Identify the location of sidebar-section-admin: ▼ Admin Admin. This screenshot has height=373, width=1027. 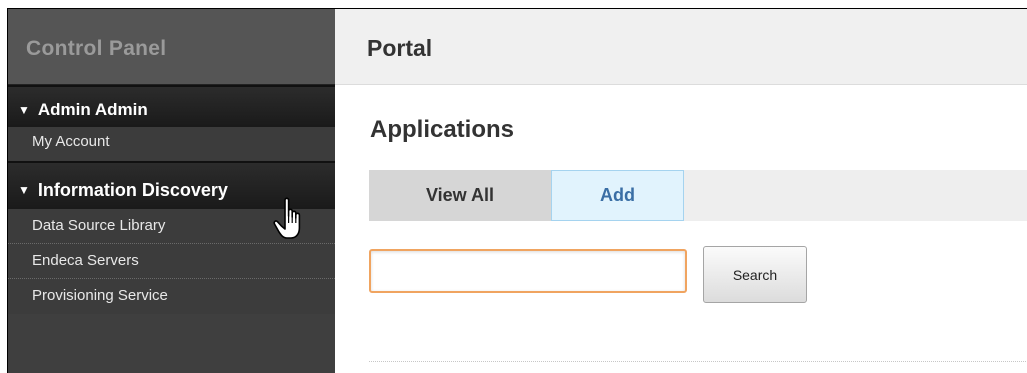
(171, 106).